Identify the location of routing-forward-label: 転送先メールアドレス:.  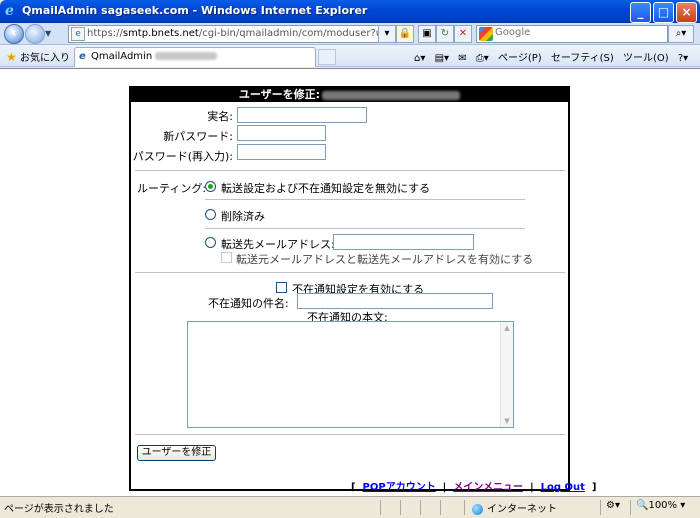
(278, 244).